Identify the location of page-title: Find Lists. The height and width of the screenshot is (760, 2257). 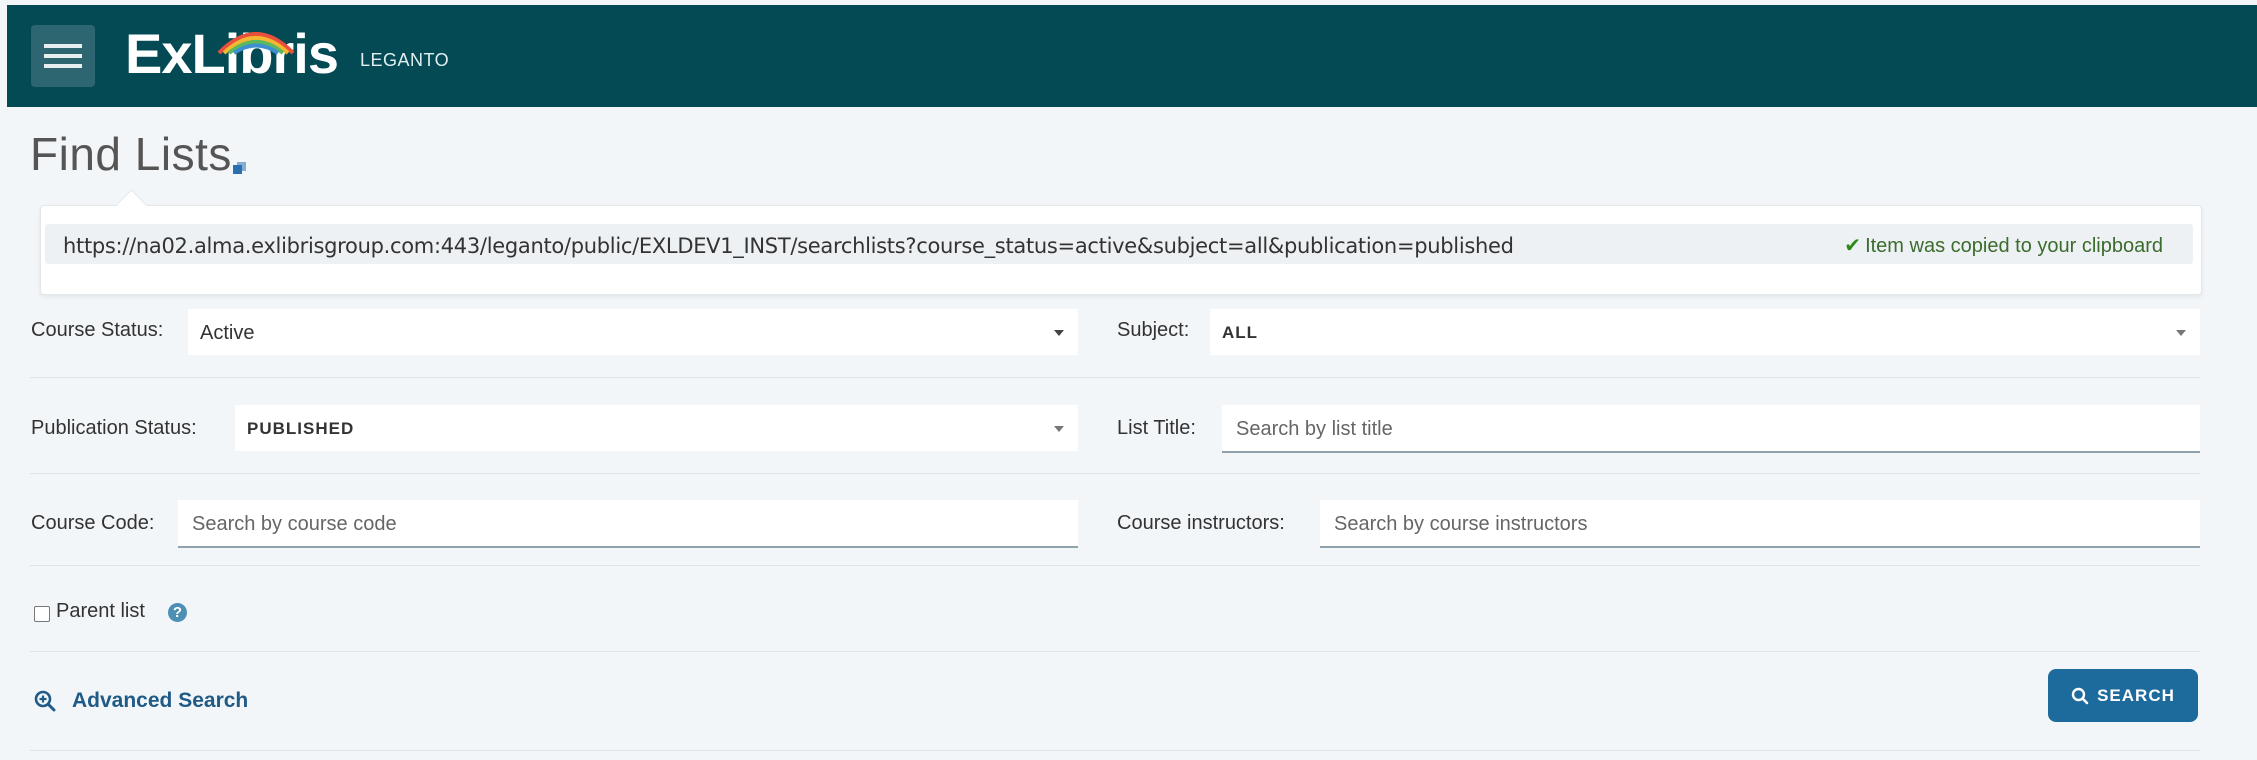
(131, 154).